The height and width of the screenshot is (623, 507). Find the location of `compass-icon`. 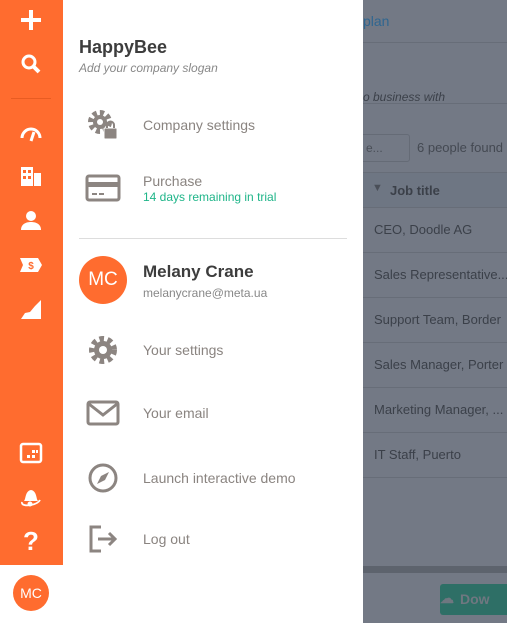

compass-icon is located at coordinates (103, 478).